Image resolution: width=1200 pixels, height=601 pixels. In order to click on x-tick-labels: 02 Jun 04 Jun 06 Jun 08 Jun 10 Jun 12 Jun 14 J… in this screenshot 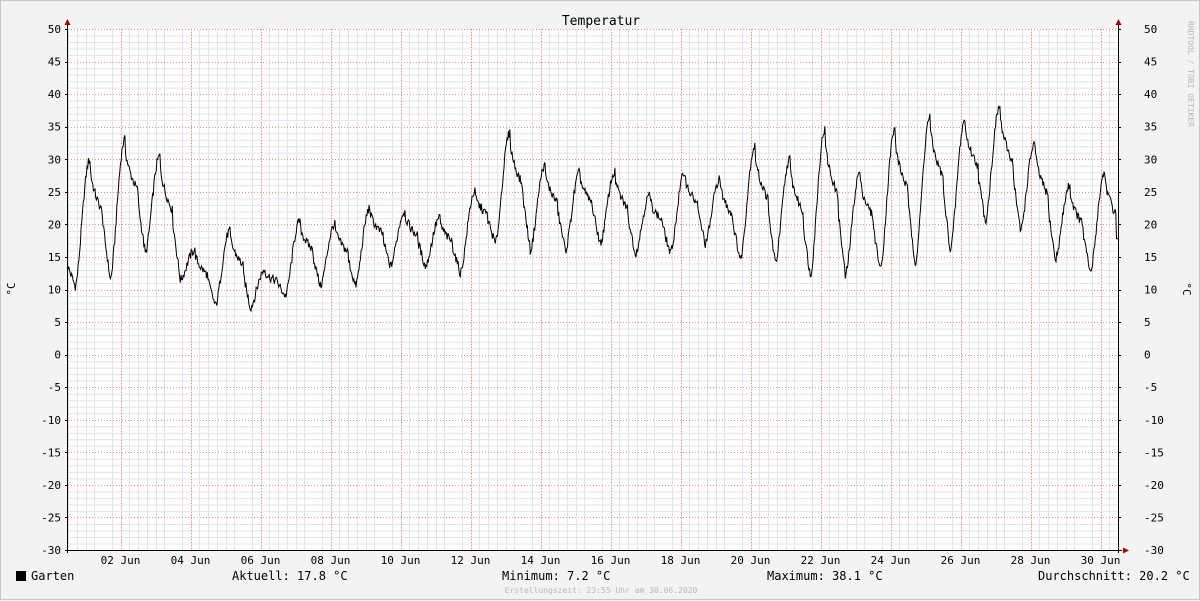, I will do `click(611, 560)`.